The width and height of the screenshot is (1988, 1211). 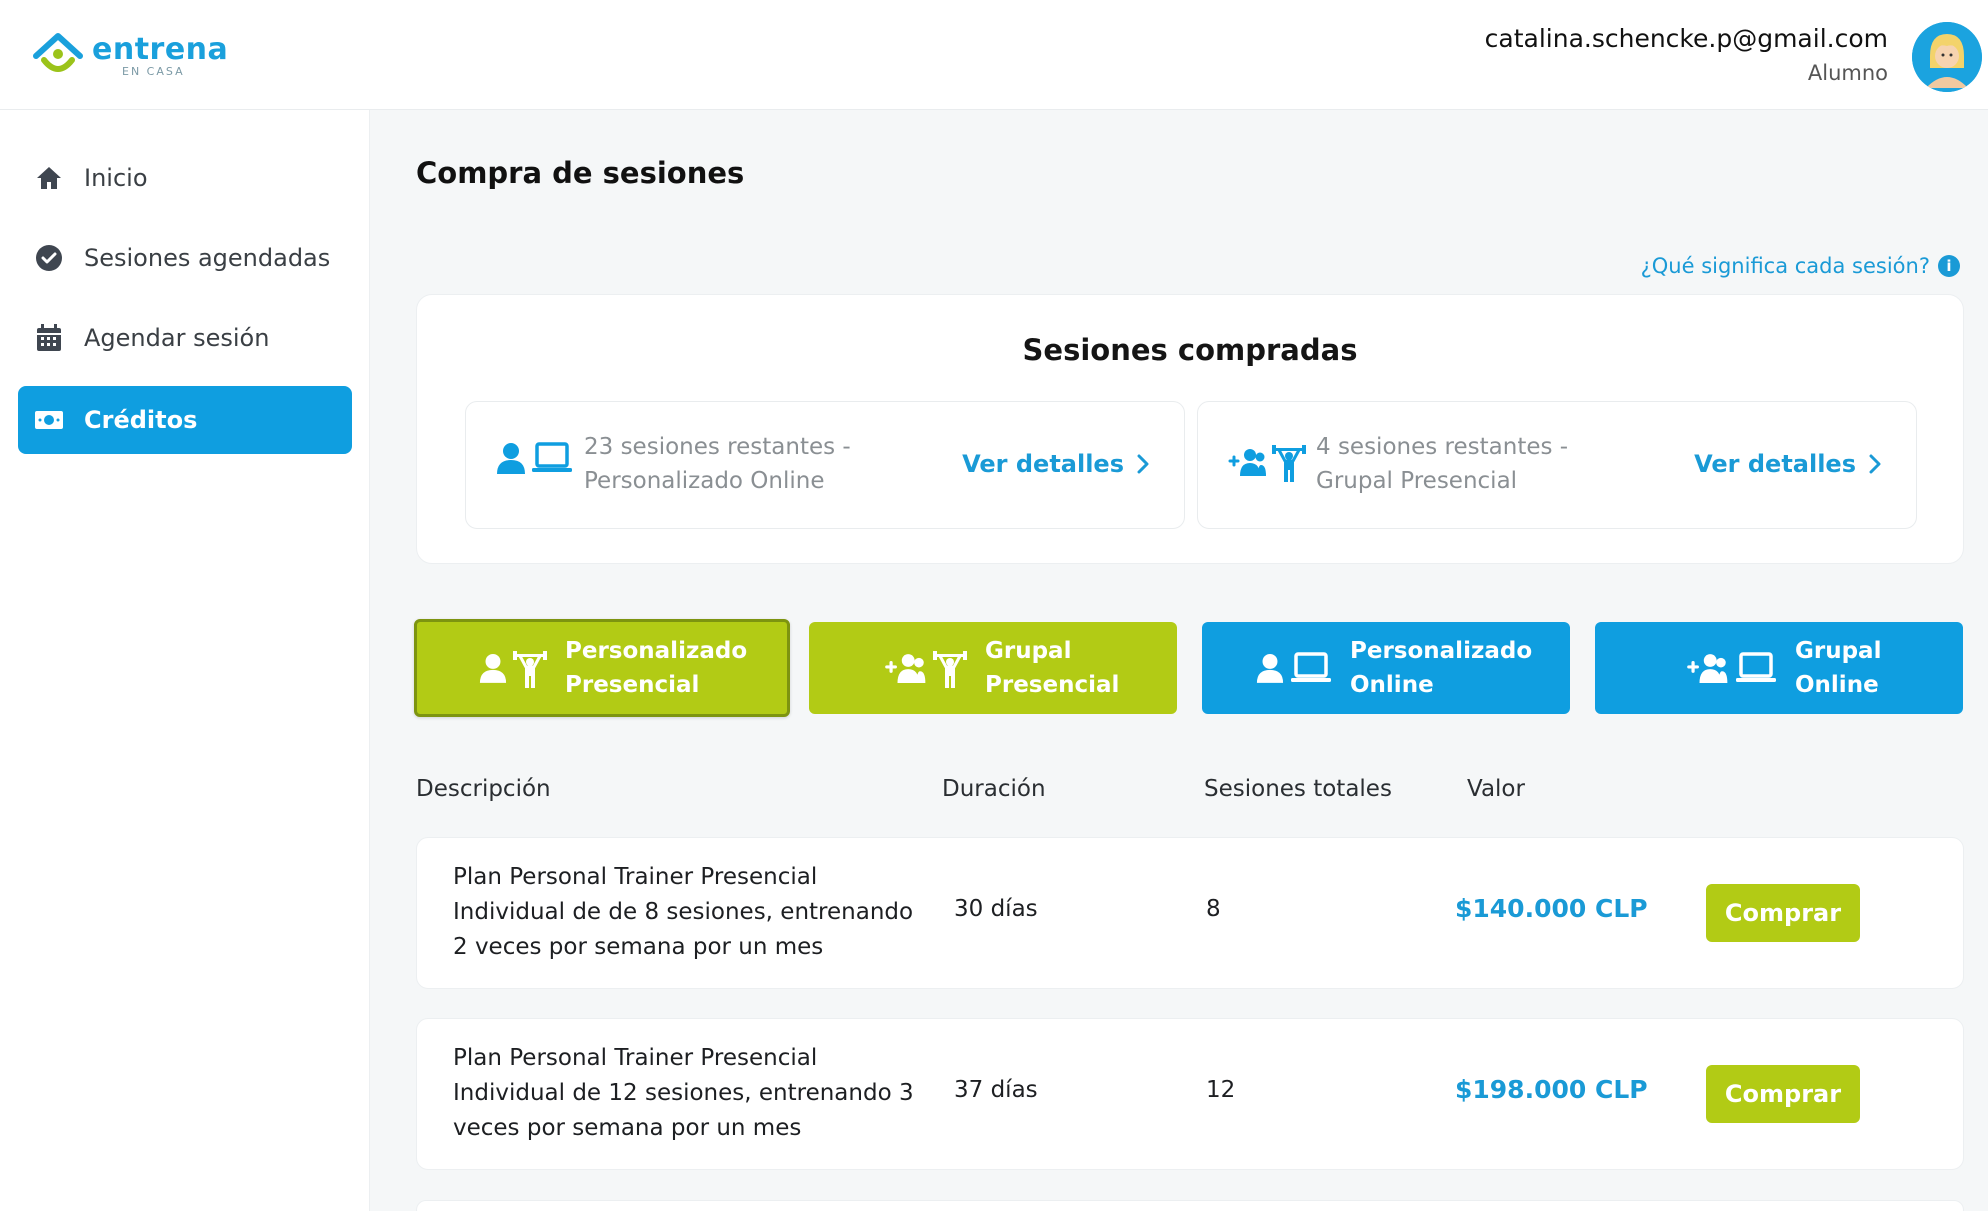 I want to click on tab-personalizado-online: Personalizado Online, so click(x=1386, y=668).